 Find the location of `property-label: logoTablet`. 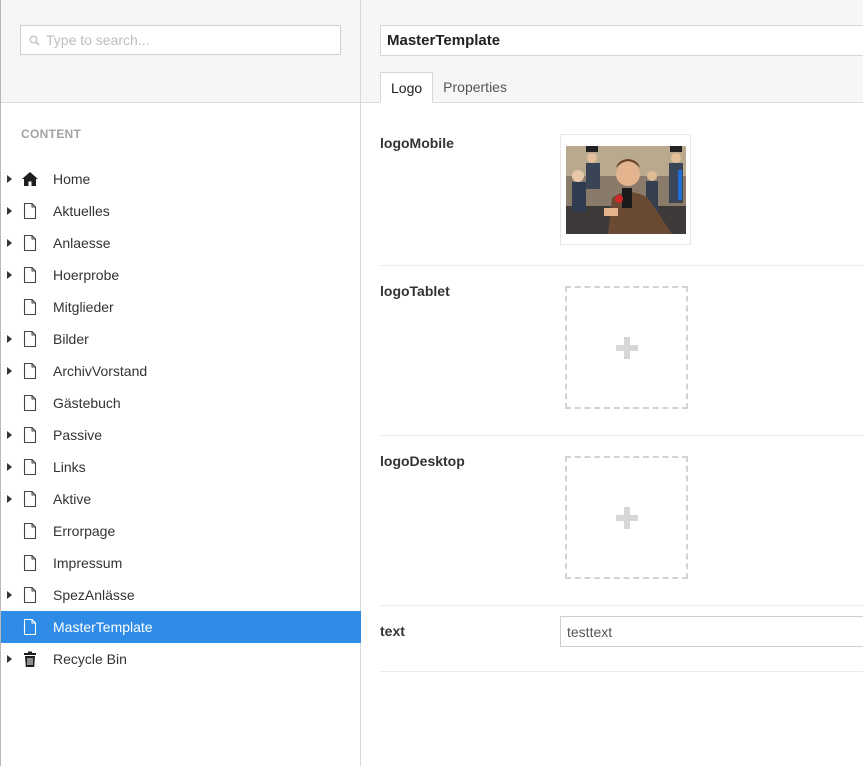

property-label: logoTablet is located at coordinates (415, 291).